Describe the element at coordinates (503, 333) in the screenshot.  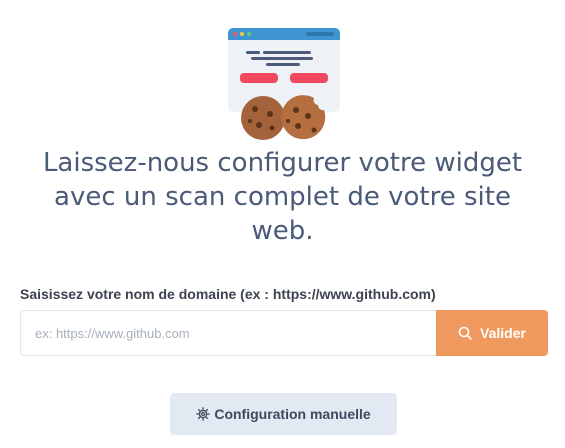
I see `validate-button-label: Valider` at that location.